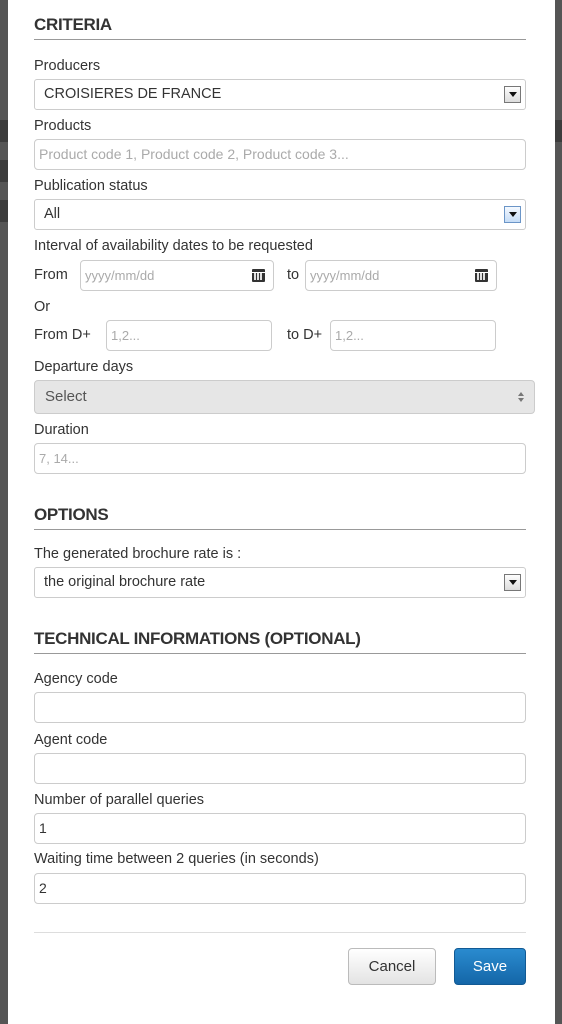 The height and width of the screenshot is (1024, 562). I want to click on from-date-placeholder: yyyy/mm/dd, so click(120, 275).